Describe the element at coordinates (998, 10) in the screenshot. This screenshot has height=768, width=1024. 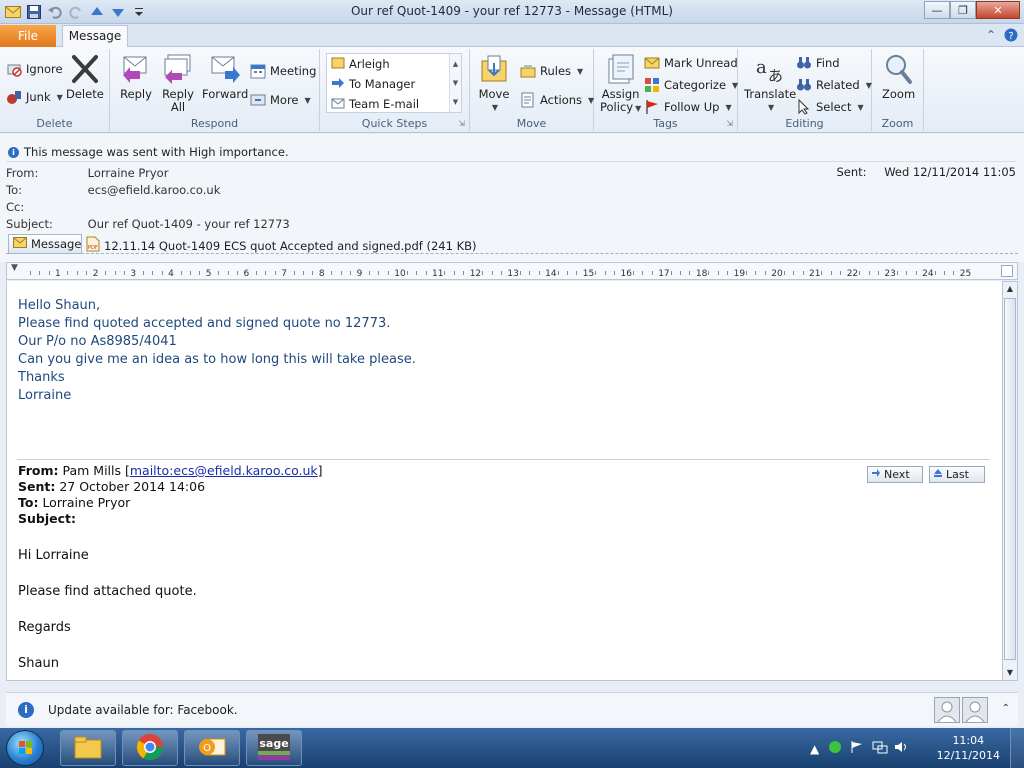
I see `close-button: ✕` at that location.